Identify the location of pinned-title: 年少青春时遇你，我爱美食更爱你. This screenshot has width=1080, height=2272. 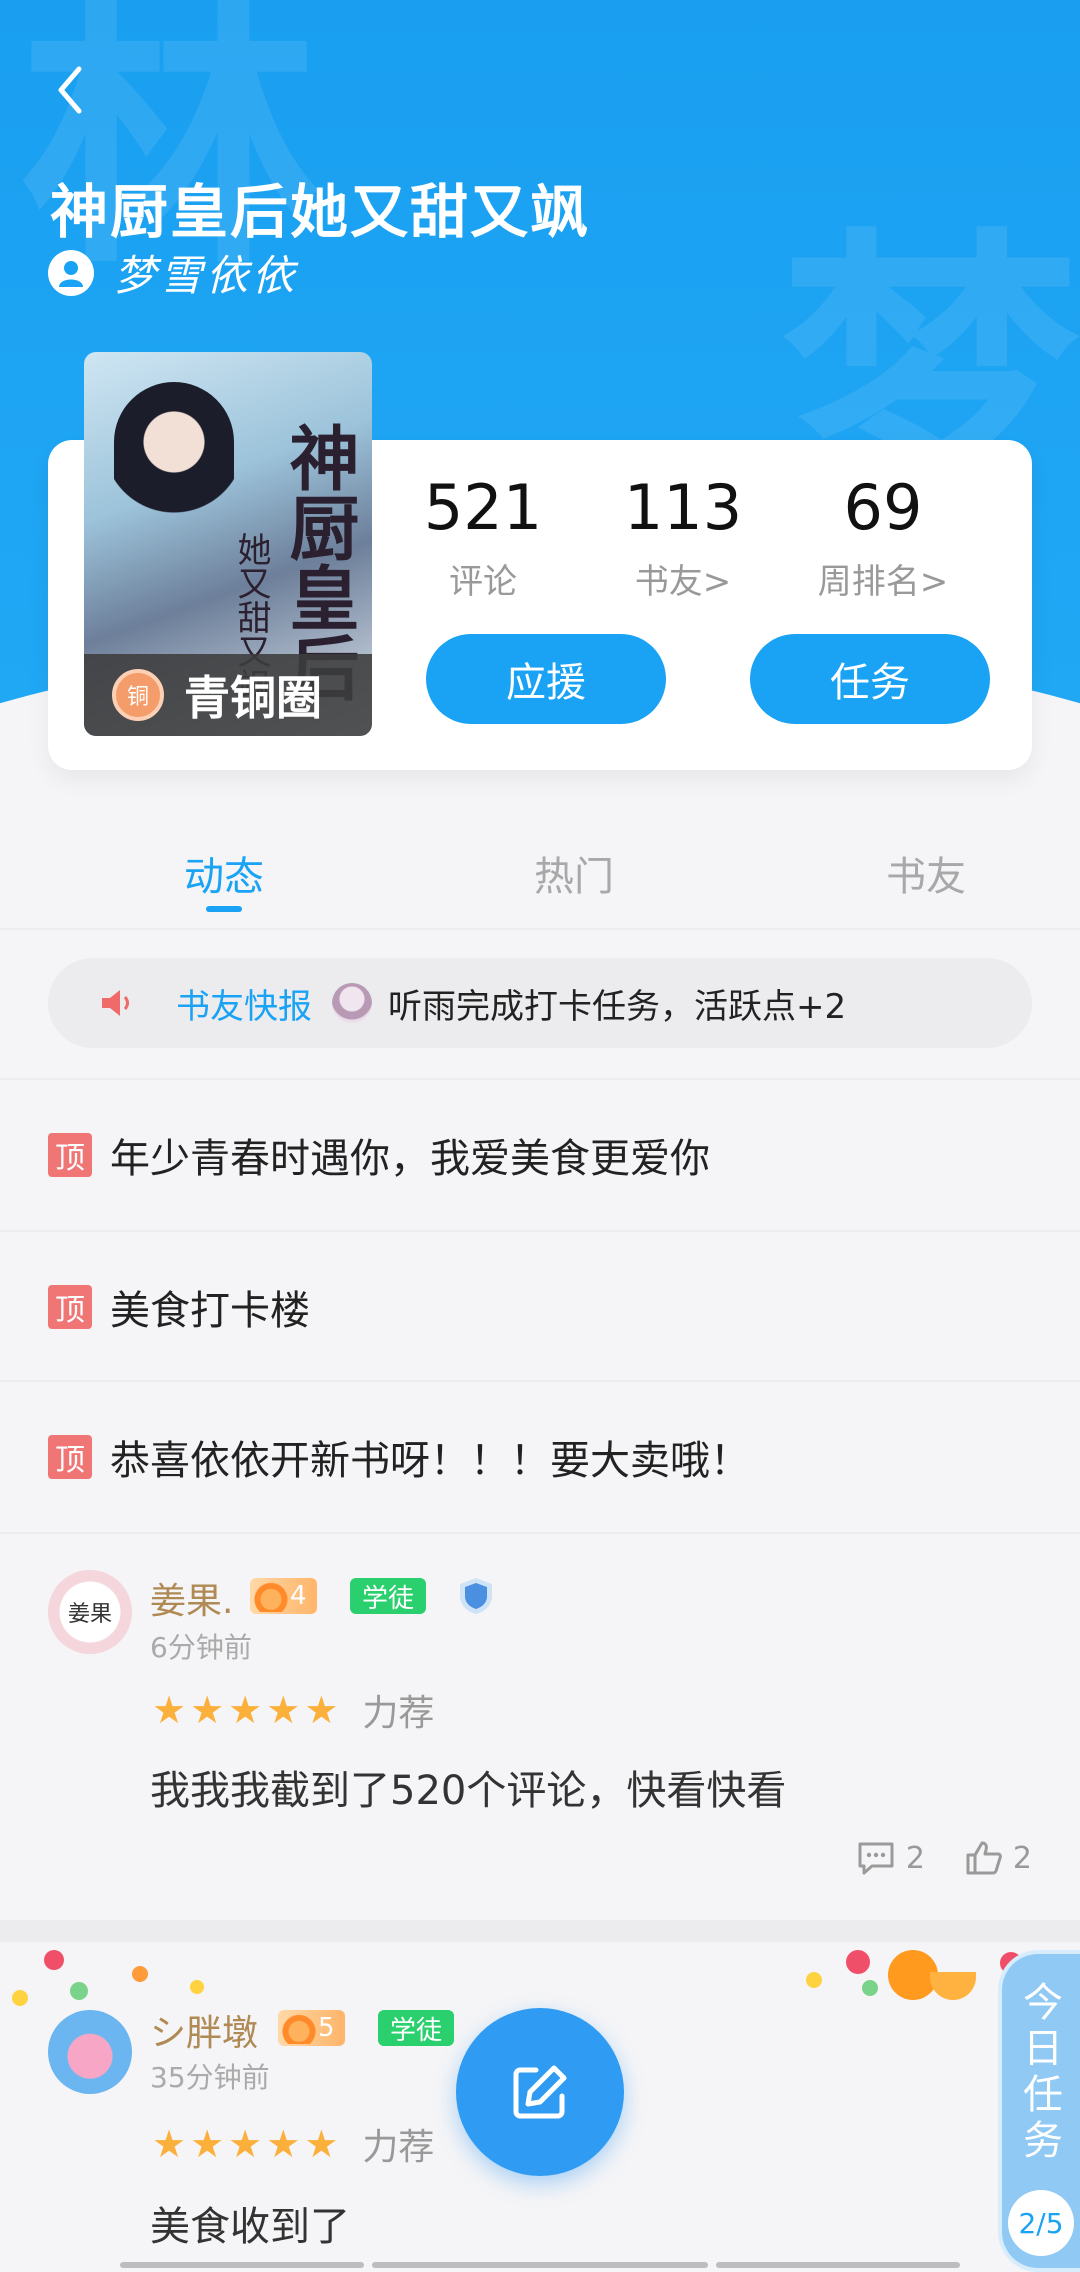
(410, 1159).